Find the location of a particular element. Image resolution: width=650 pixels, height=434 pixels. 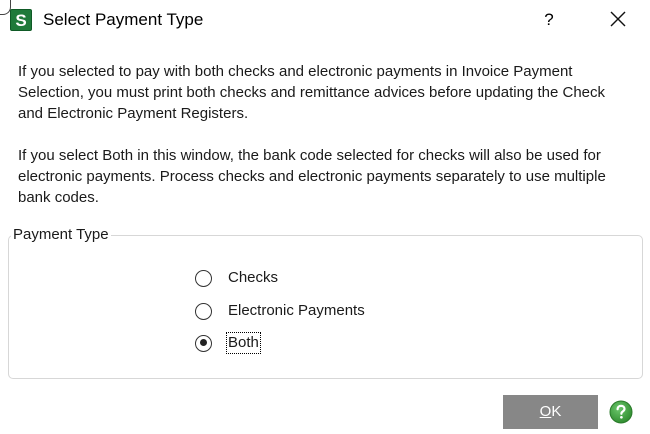

sage-app-icon: S is located at coordinates (21, 20).